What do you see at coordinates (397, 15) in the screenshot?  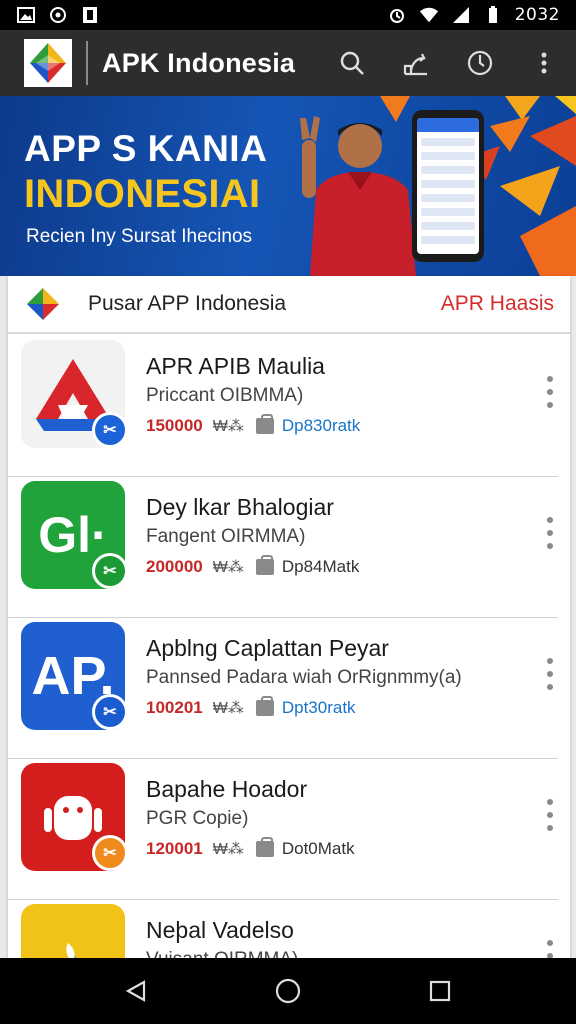 I see `alarm-icon` at bounding box center [397, 15].